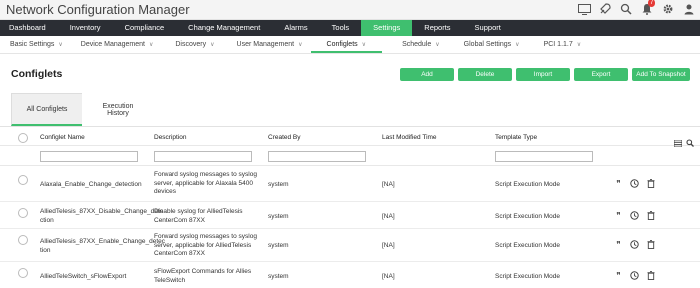  What do you see at coordinates (165, 191) in the screenshot?
I see `description-line: devices` at bounding box center [165, 191].